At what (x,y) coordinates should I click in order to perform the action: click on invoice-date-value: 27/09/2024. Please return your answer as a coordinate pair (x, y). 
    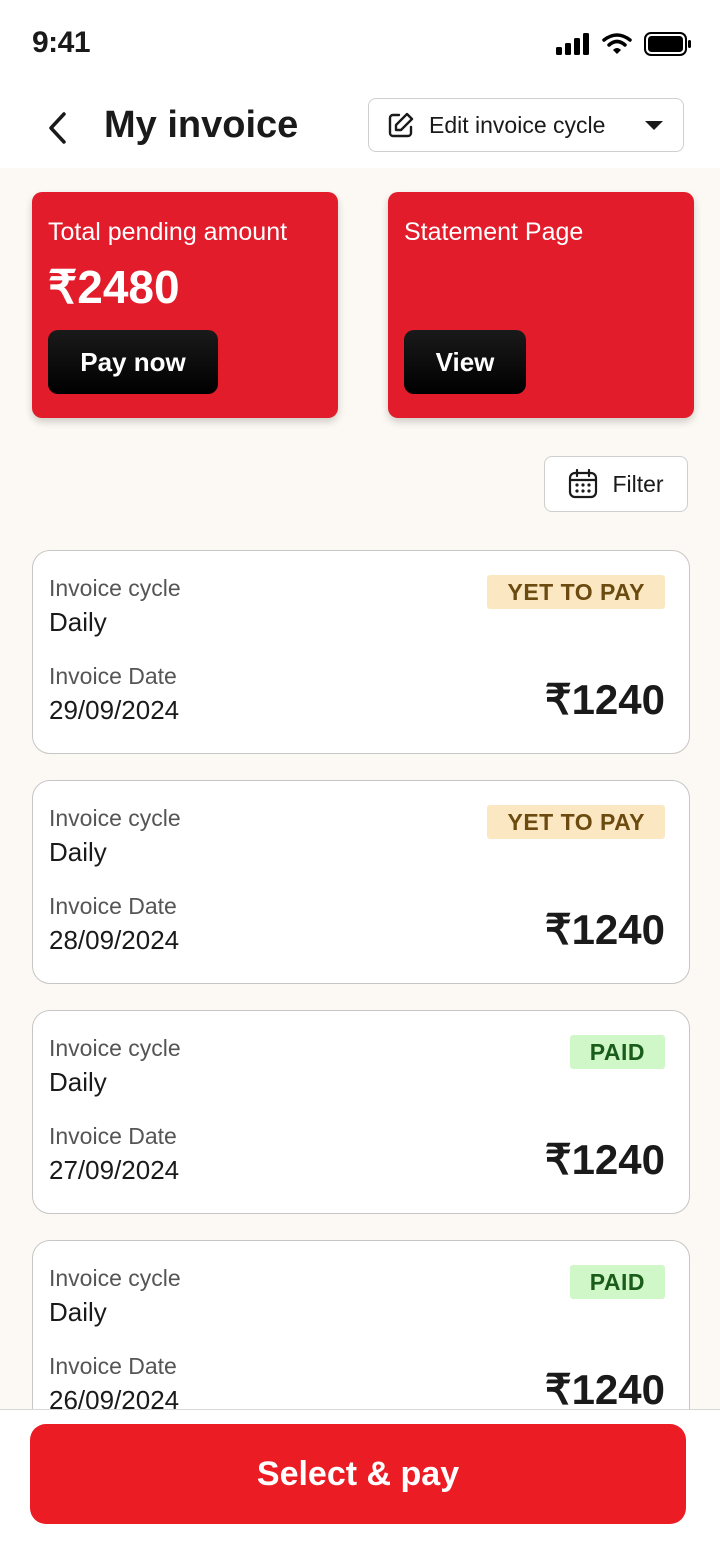
    Looking at the image, I should click on (114, 1170).